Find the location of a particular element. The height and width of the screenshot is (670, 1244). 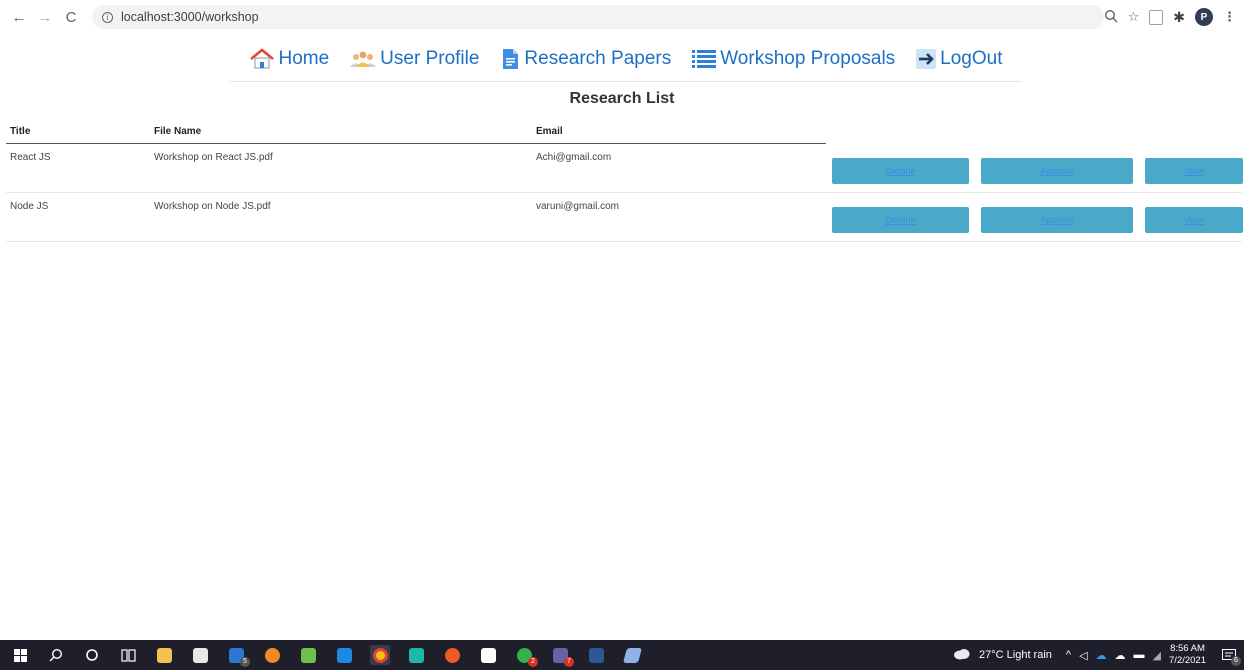

chrome-icon is located at coordinates (380, 655).